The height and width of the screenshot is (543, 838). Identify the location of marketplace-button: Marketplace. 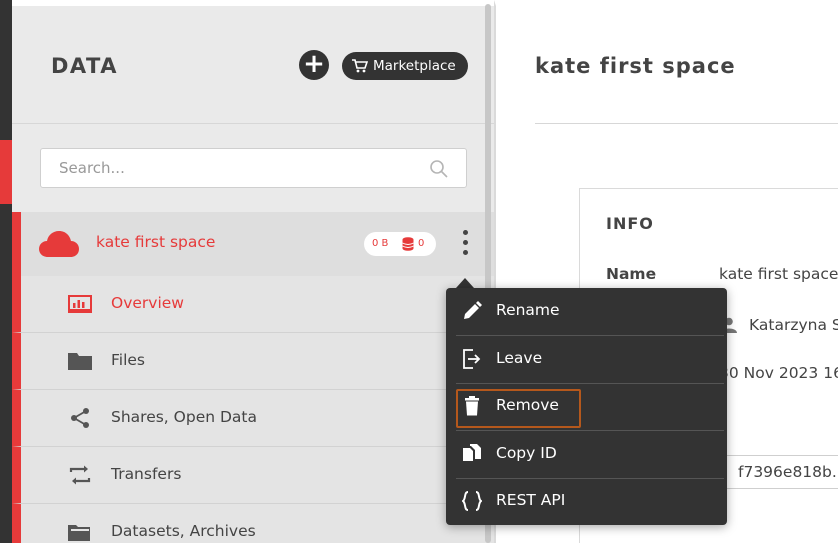
(405, 66).